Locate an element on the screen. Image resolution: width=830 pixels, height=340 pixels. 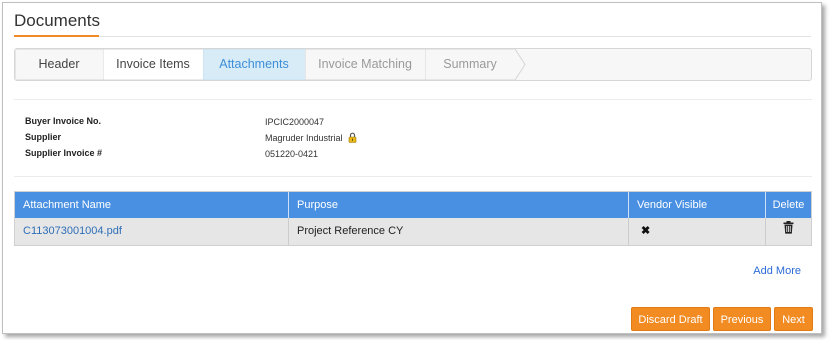
discard-draft-button: Discard Draft is located at coordinates (670, 319).